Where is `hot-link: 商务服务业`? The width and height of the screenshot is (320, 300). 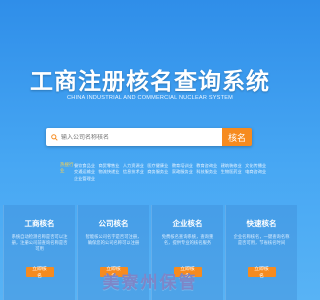
hot-link: 商务服务业 is located at coordinates (157, 172).